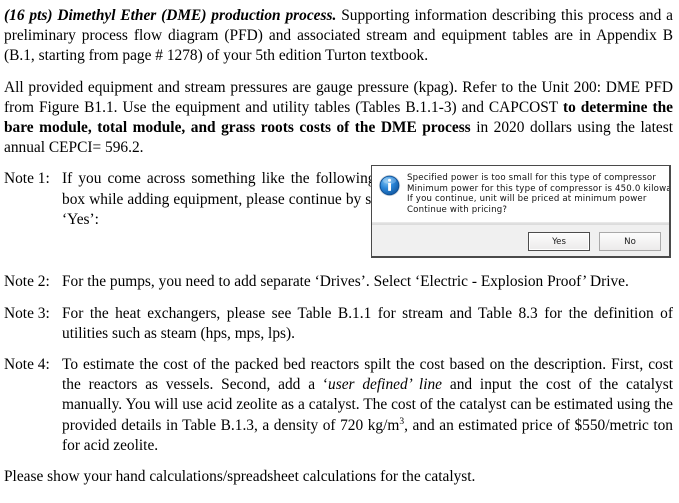 Image resolution: width=679 pixels, height=503 pixels. What do you see at coordinates (520, 240) in the screenshot?
I see `dialog-button-bar: Yes No` at bounding box center [520, 240].